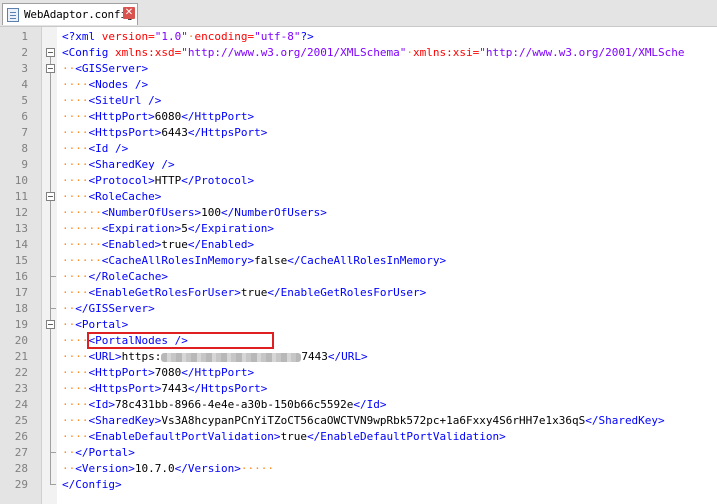 This screenshot has height=504, width=717. What do you see at coordinates (21, 212) in the screenshot?
I see `line-number: 12` at bounding box center [21, 212].